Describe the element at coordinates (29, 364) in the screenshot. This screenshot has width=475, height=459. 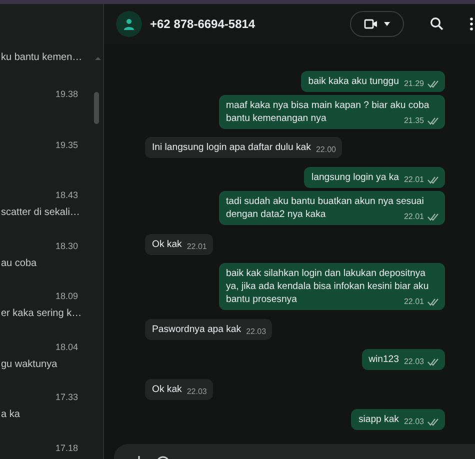
I see `chat-preview: gu waktunya` at that location.